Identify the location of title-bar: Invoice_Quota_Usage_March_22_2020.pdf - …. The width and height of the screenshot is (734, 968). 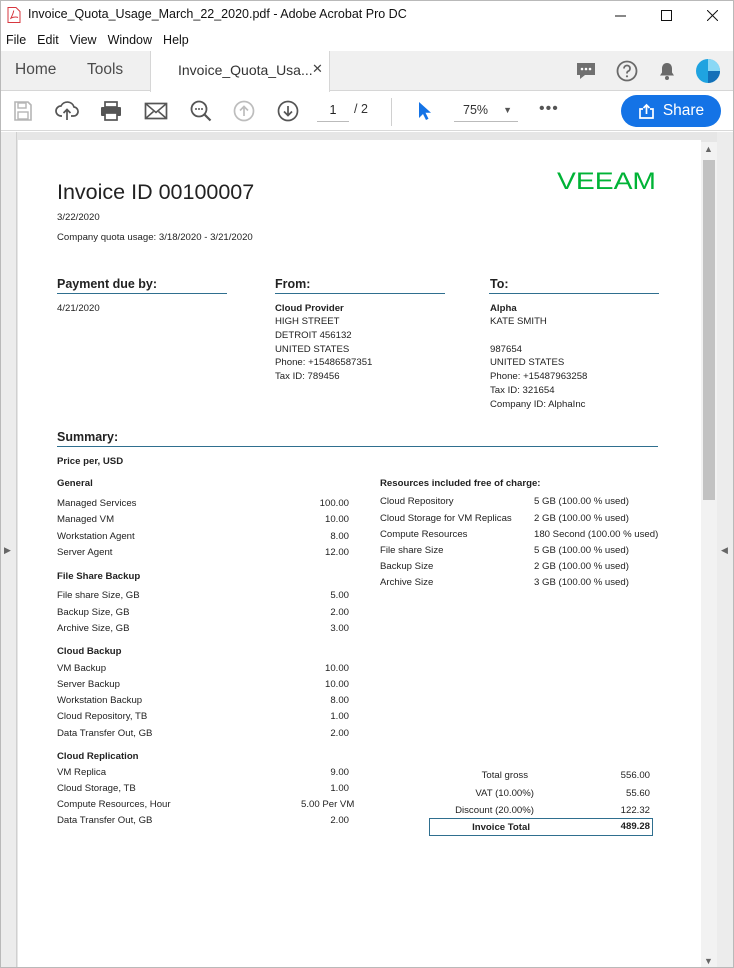
(367, 15).